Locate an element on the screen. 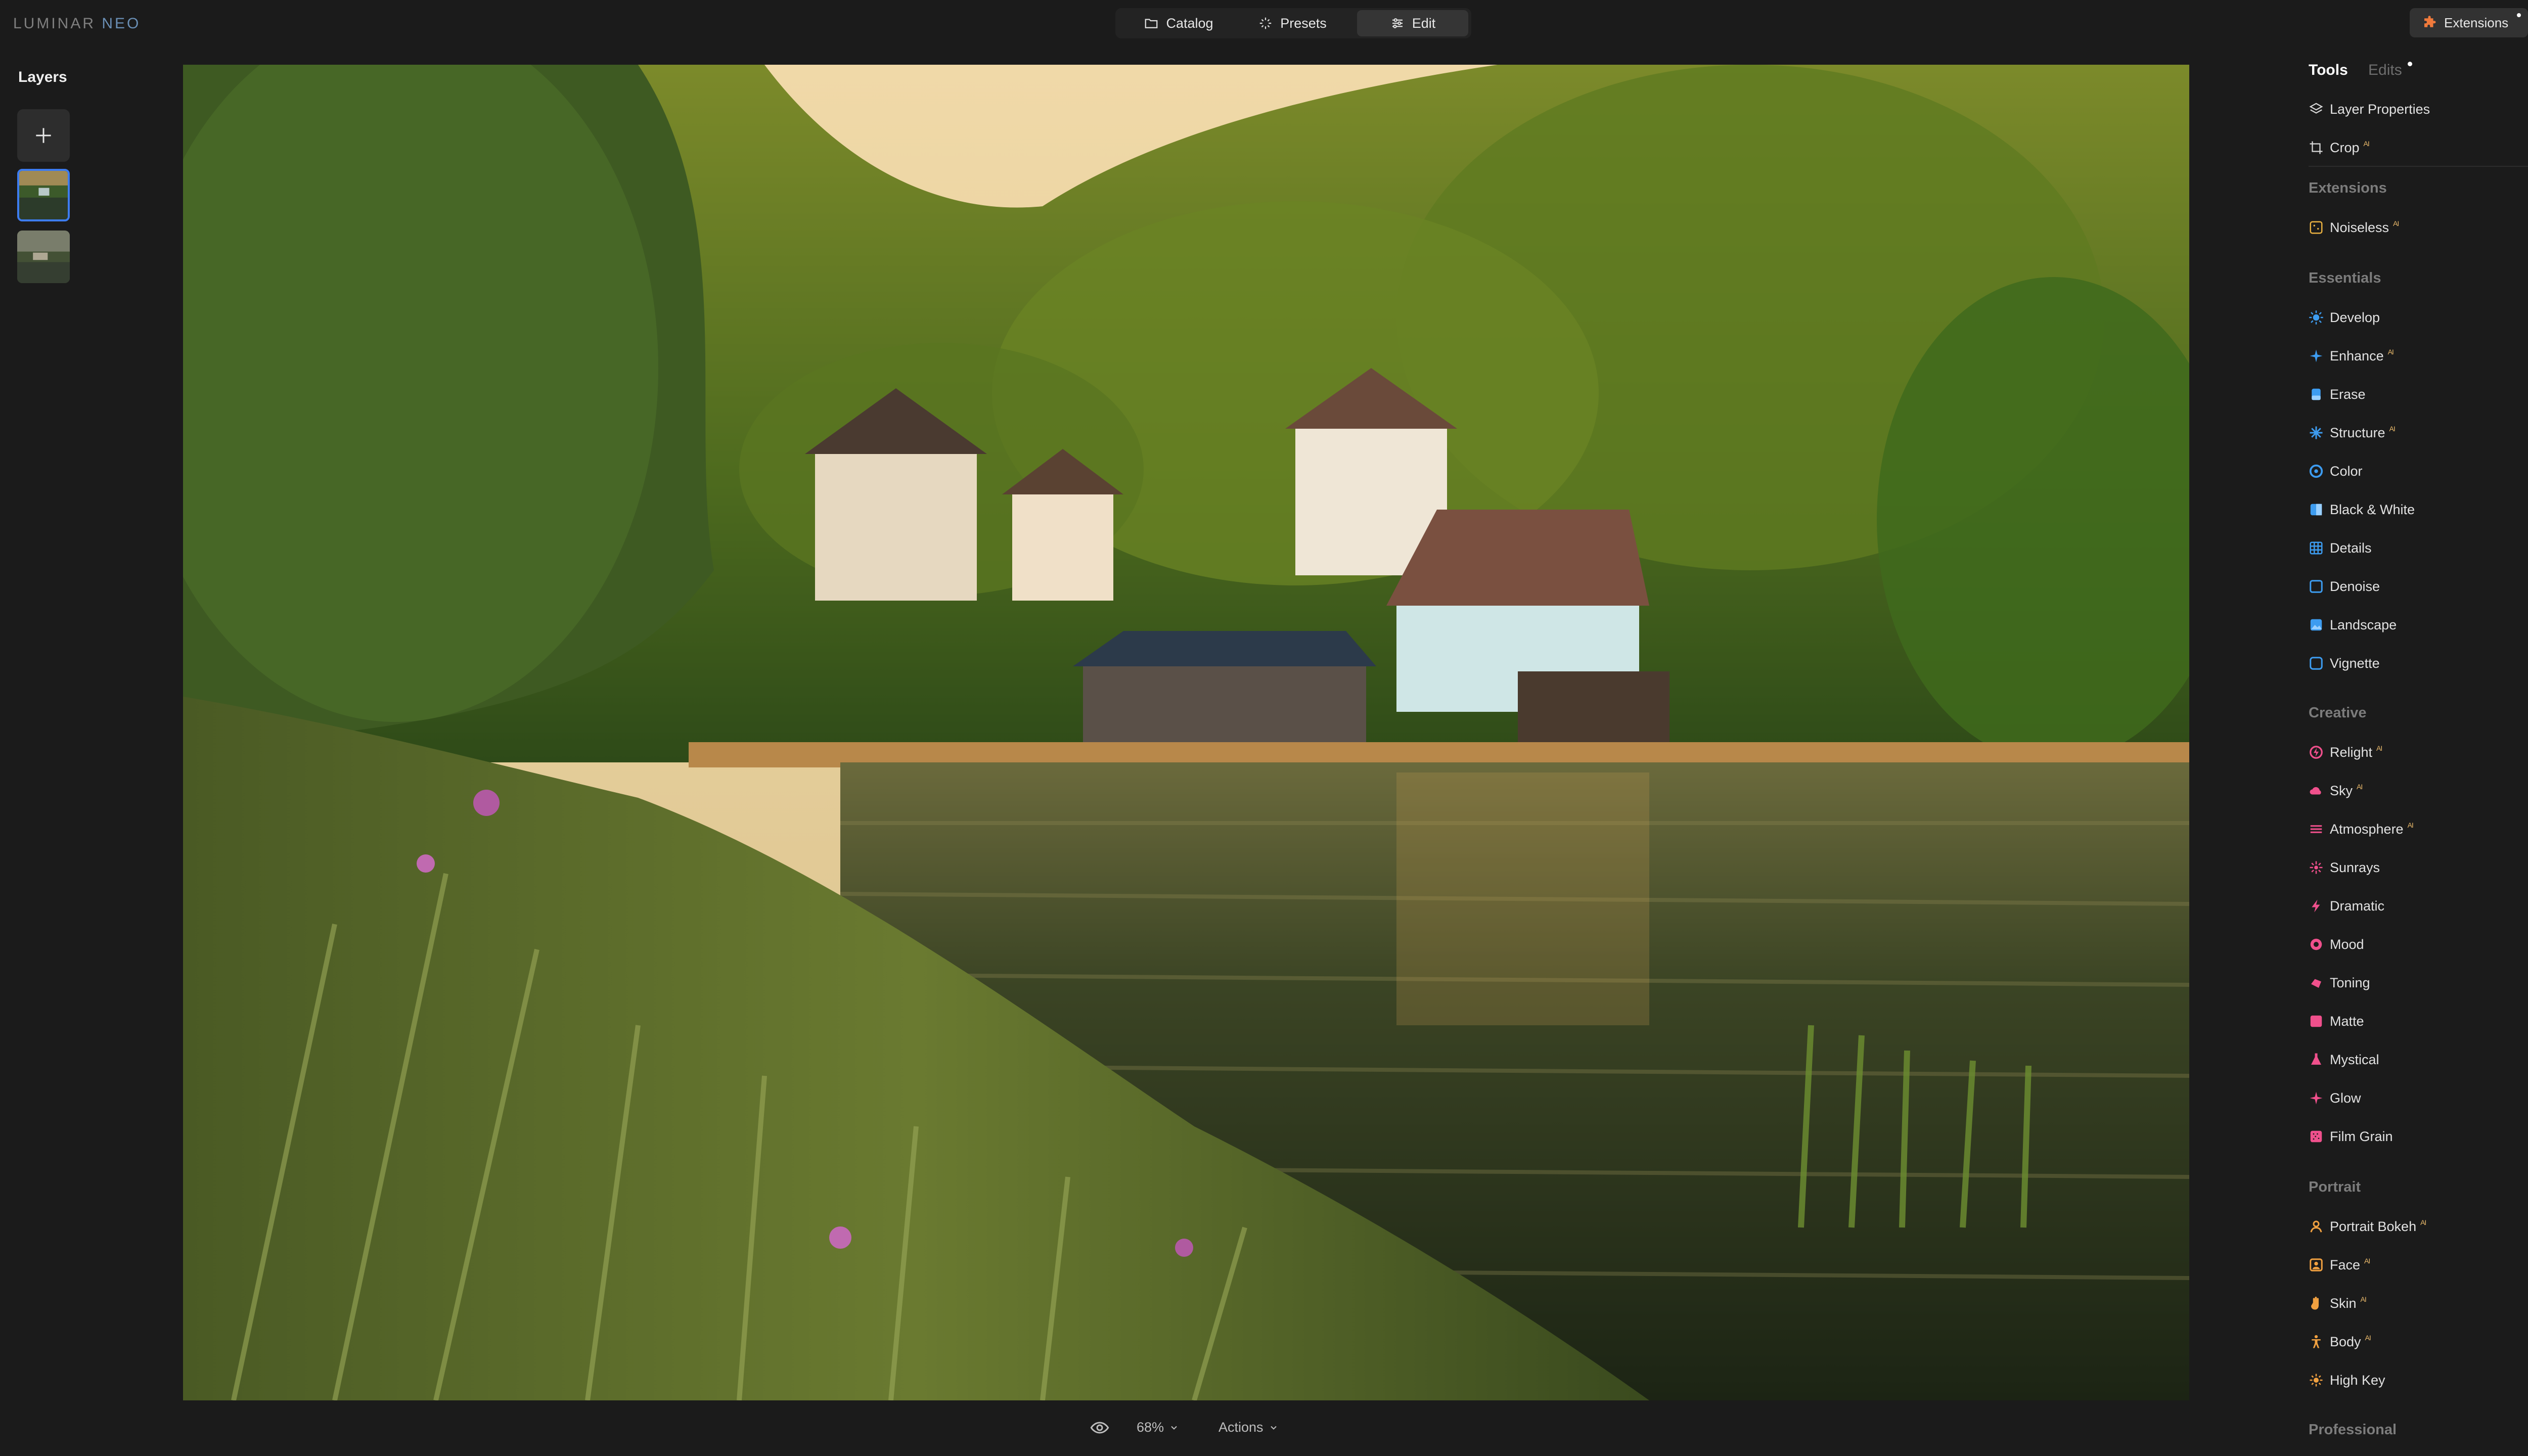  tool-atmosphere: Atmosphere AI is located at coordinates (2361, 829).